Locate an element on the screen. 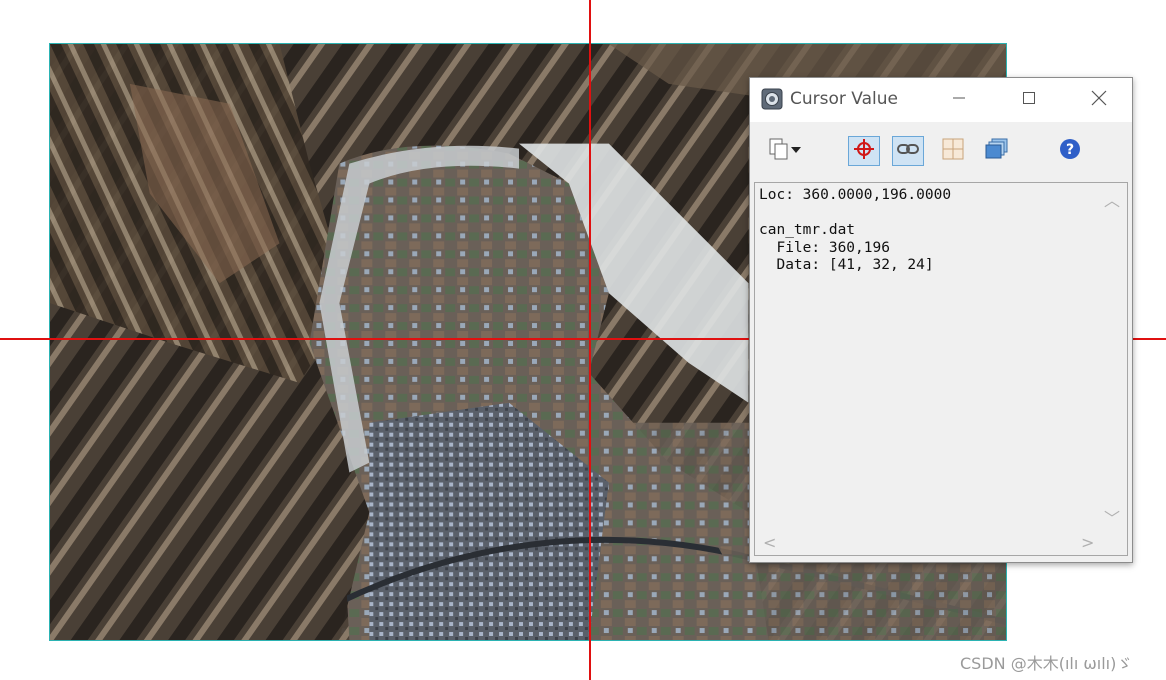 The image size is (1166, 680). close-icon is located at coordinates (1099, 100).